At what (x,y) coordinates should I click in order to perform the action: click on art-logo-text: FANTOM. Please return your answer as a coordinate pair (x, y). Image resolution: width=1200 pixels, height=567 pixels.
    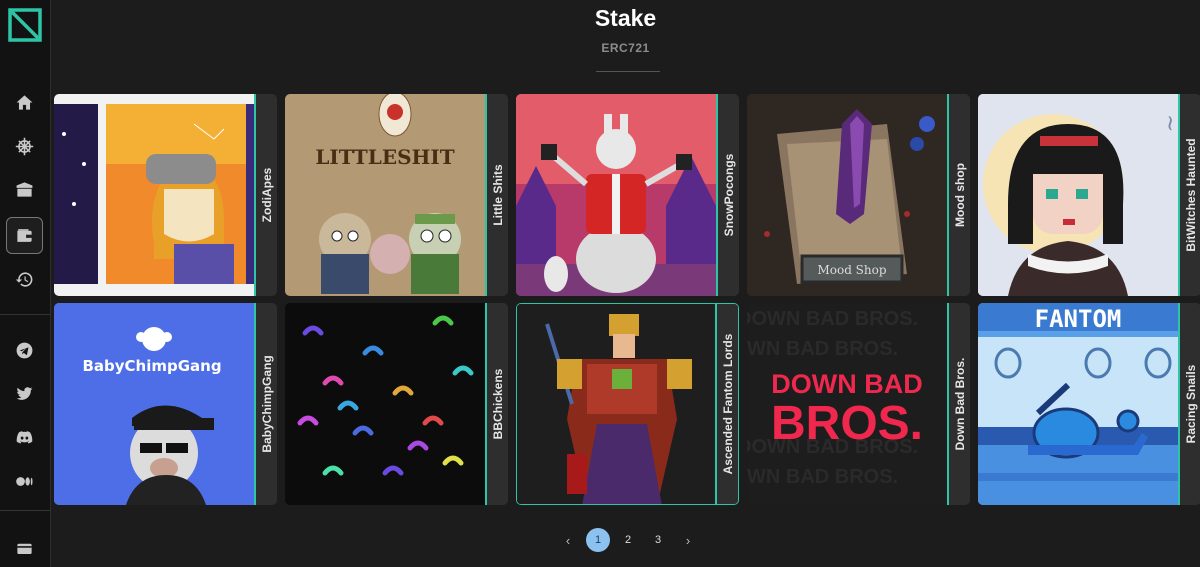
    Looking at the image, I should click on (1078, 319).